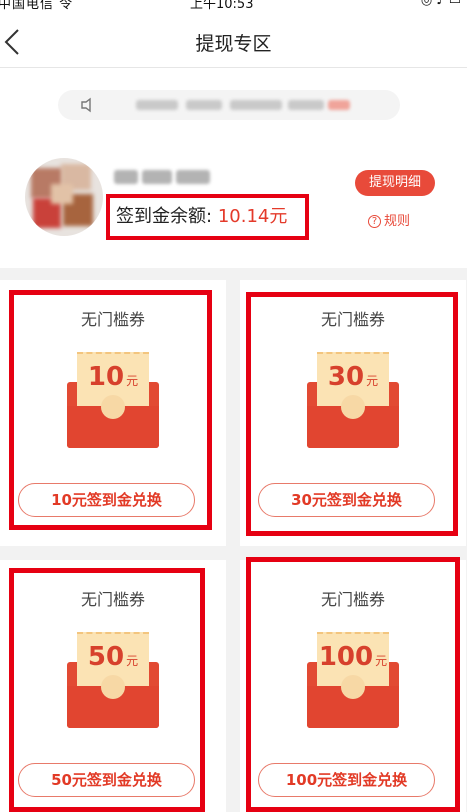 The width and height of the screenshot is (467, 812). I want to click on status-bar: 中国电信 令 上午10:53 ◎ ♪ ▭, so click(233, 8).